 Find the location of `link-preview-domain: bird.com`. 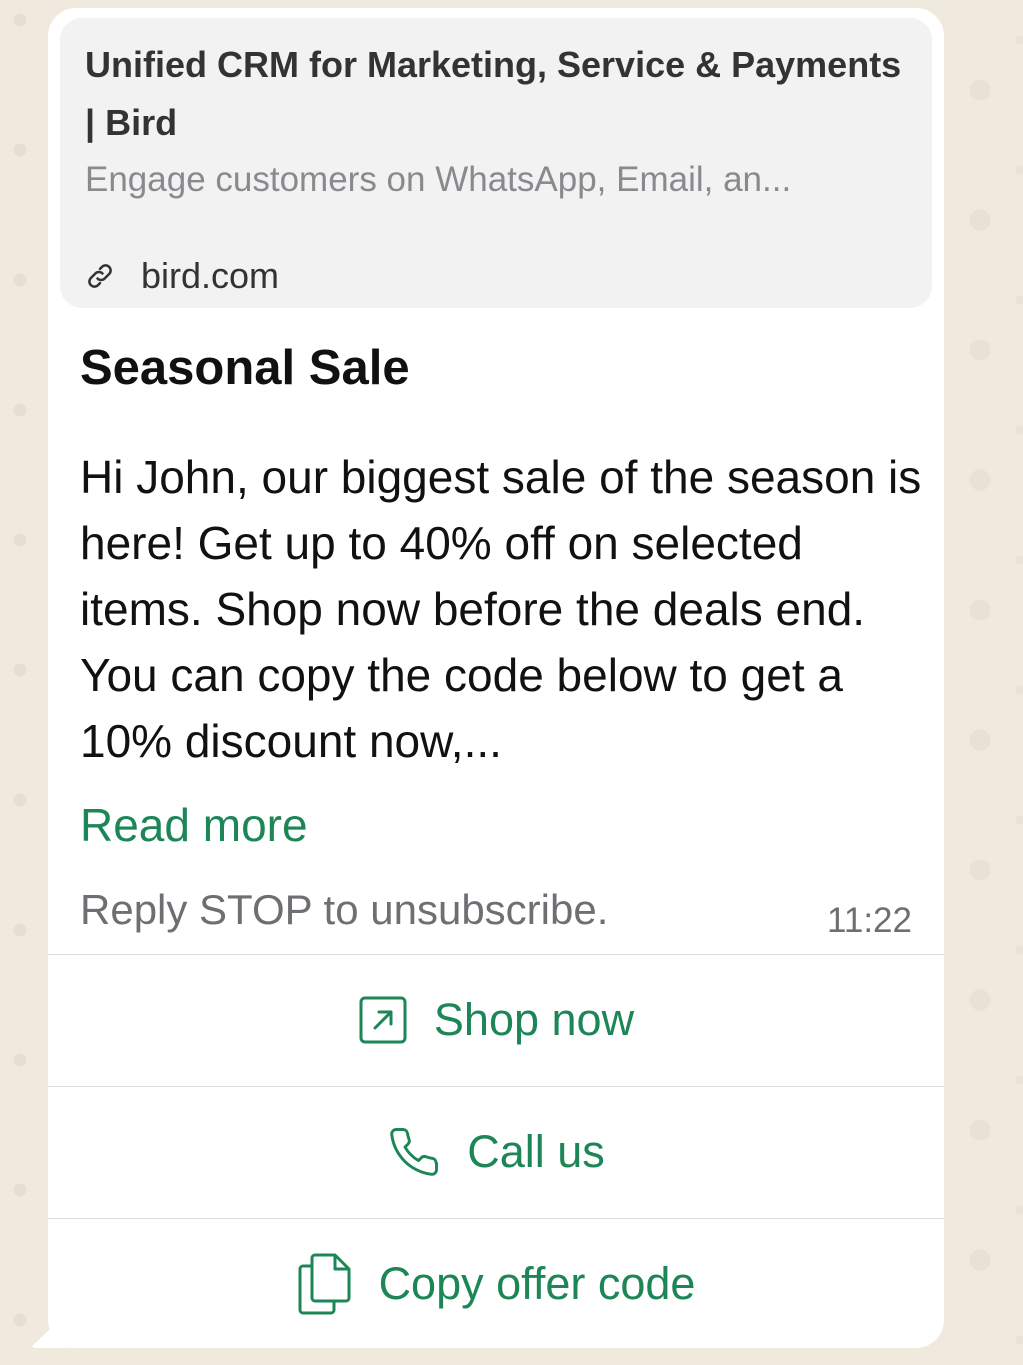

link-preview-domain: bird.com is located at coordinates (210, 275).